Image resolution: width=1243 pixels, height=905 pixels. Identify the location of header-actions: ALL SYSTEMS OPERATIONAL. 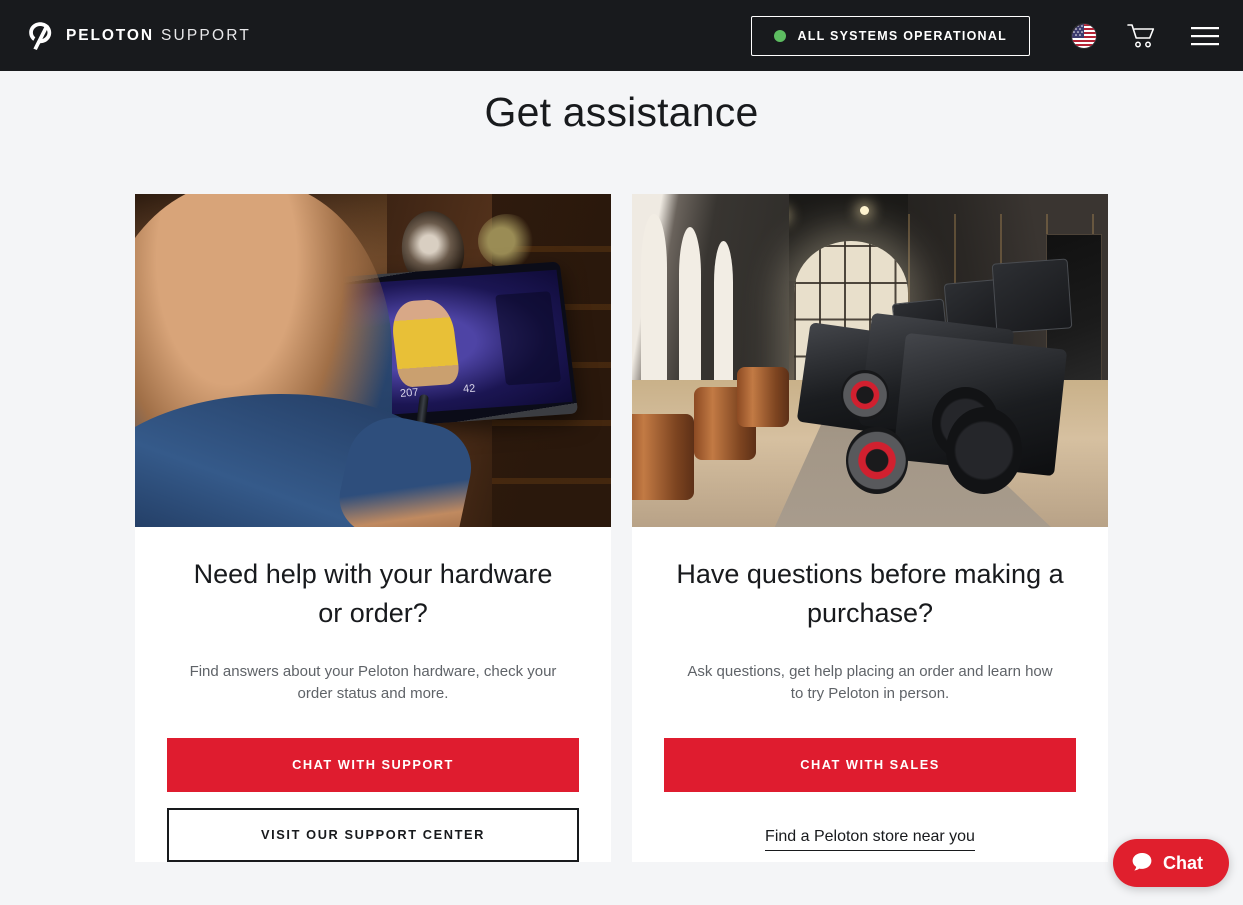
(986, 35).